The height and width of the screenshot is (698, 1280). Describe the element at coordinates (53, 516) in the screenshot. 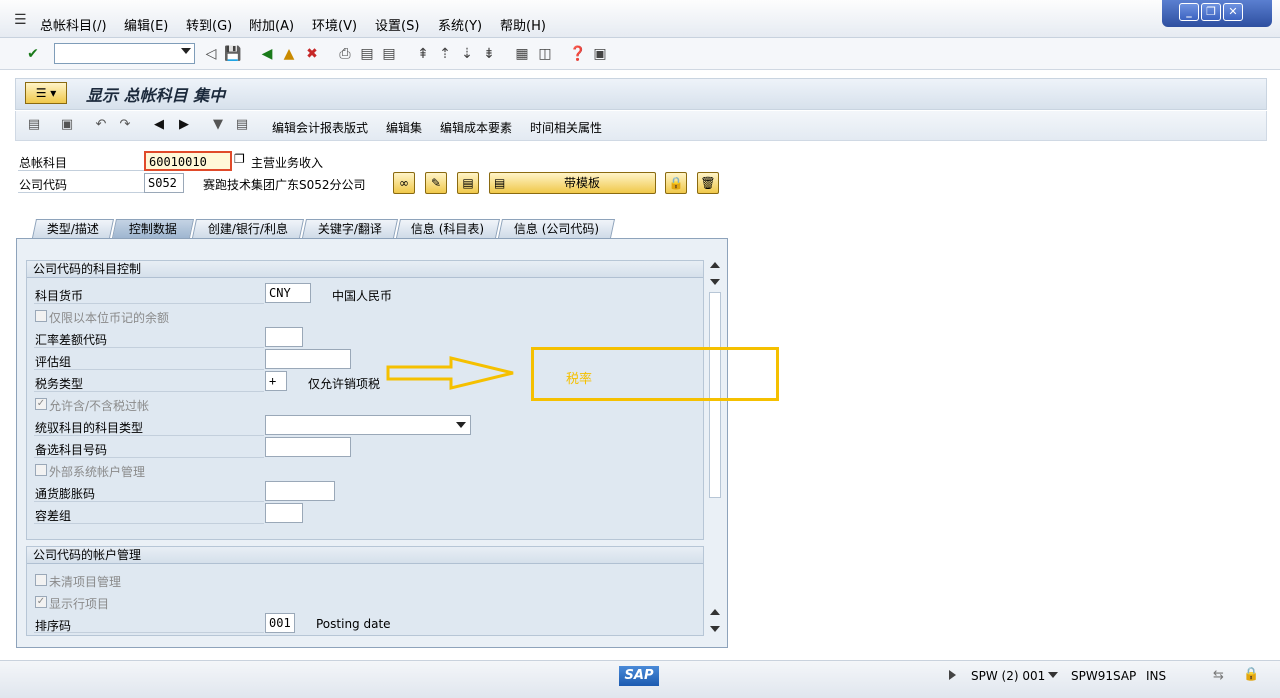

I see `tolerance-group-label: 容差组` at that location.